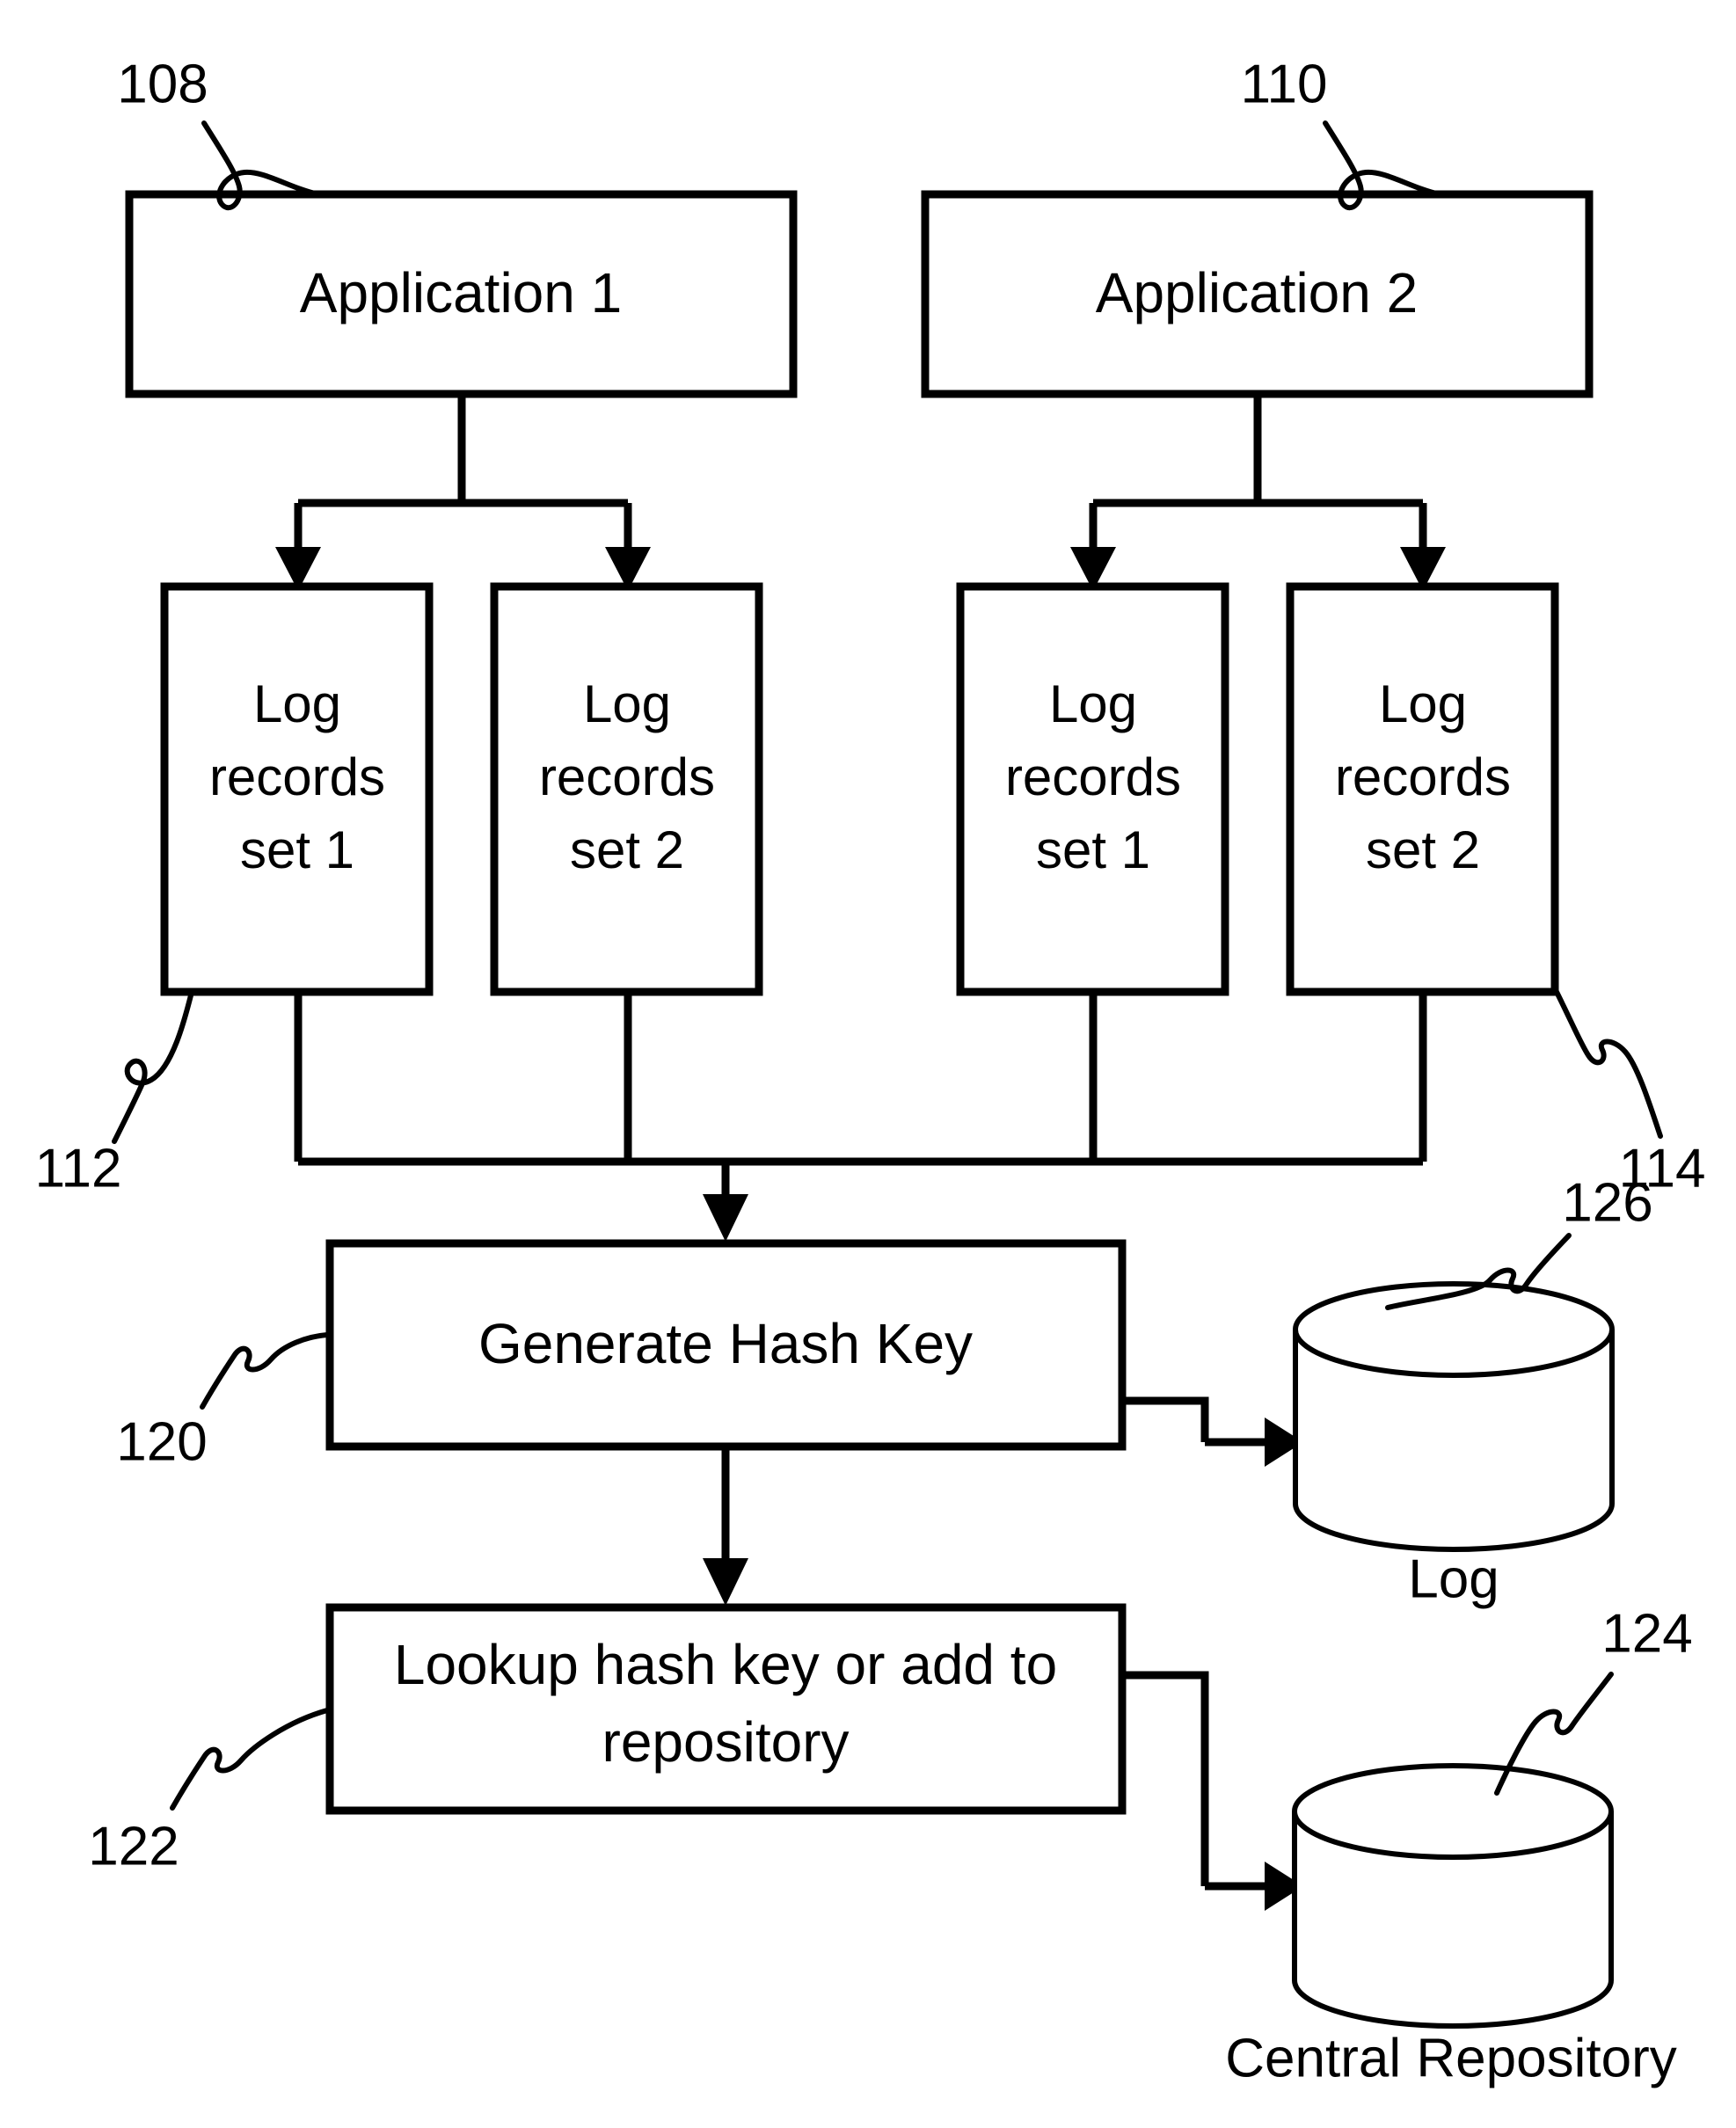  What do you see at coordinates (1423, 849) in the screenshot?
I see `log-a2-set2-line3: set 2` at bounding box center [1423, 849].